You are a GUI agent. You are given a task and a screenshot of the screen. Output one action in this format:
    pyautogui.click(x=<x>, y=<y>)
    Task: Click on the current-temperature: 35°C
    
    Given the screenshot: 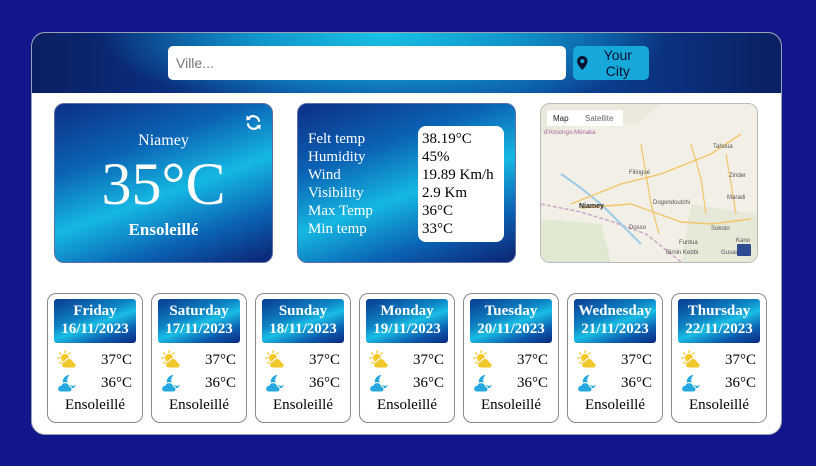 What is the action you would take?
    pyautogui.click(x=163, y=184)
    